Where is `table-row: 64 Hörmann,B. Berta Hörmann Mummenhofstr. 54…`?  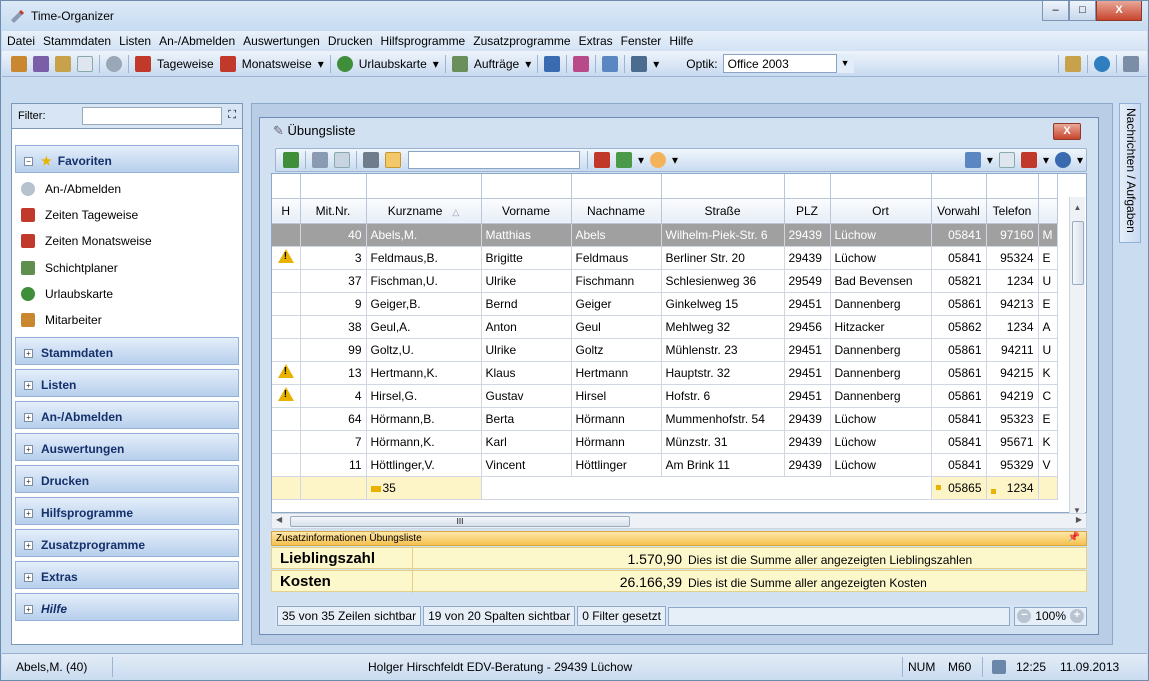
table-row: 64 Hörmann,B. Berta Hörmann Mummenhofstr. 54… is located at coordinates (665, 419).